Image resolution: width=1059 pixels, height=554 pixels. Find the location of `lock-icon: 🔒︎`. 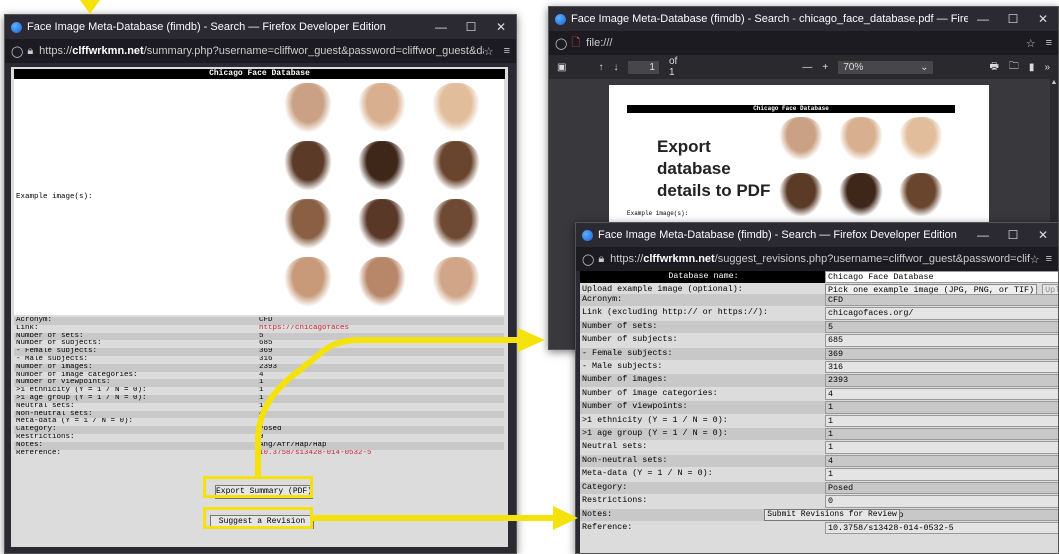

lock-icon: 🔒︎ is located at coordinates (30, 50).